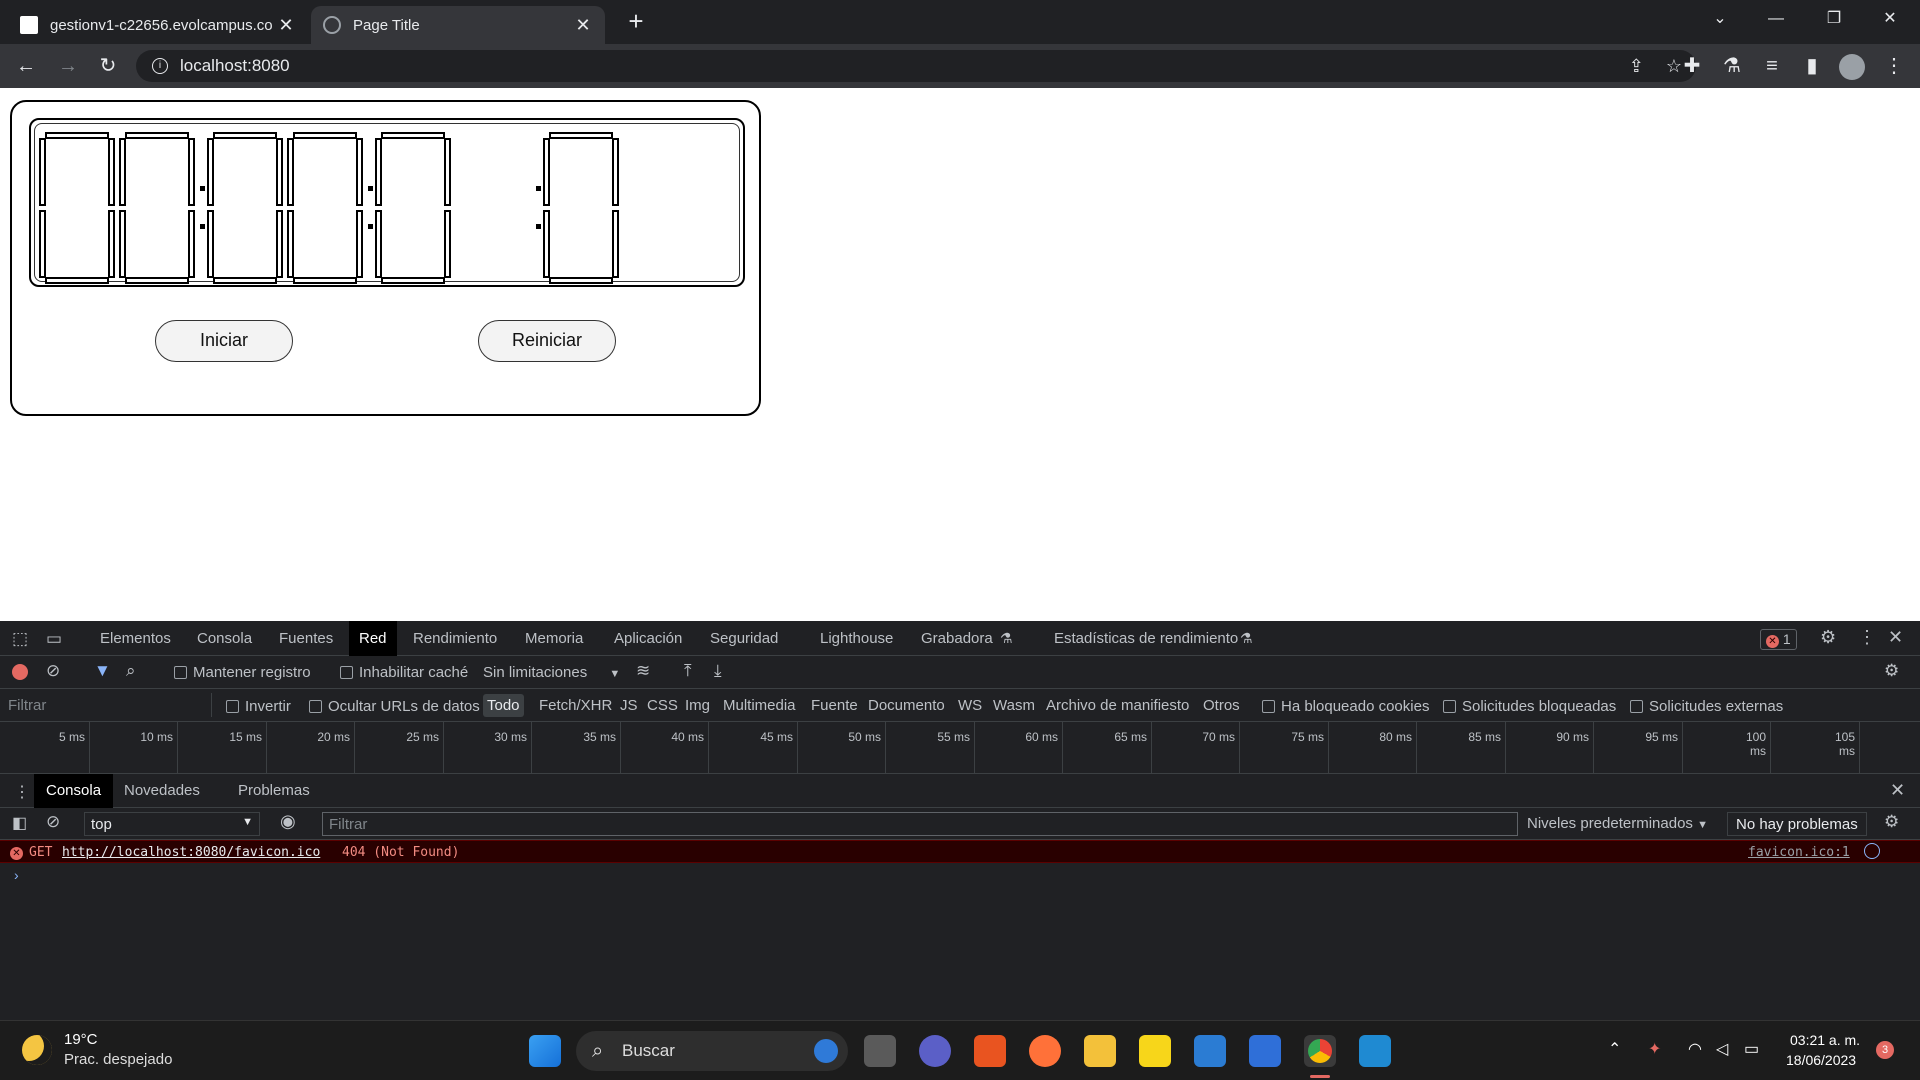 This screenshot has height=1080, width=1920. What do you see at coordinates (68, 66) in the screenshot?
I see `forward-button: →` at bounding box center [68, 66].